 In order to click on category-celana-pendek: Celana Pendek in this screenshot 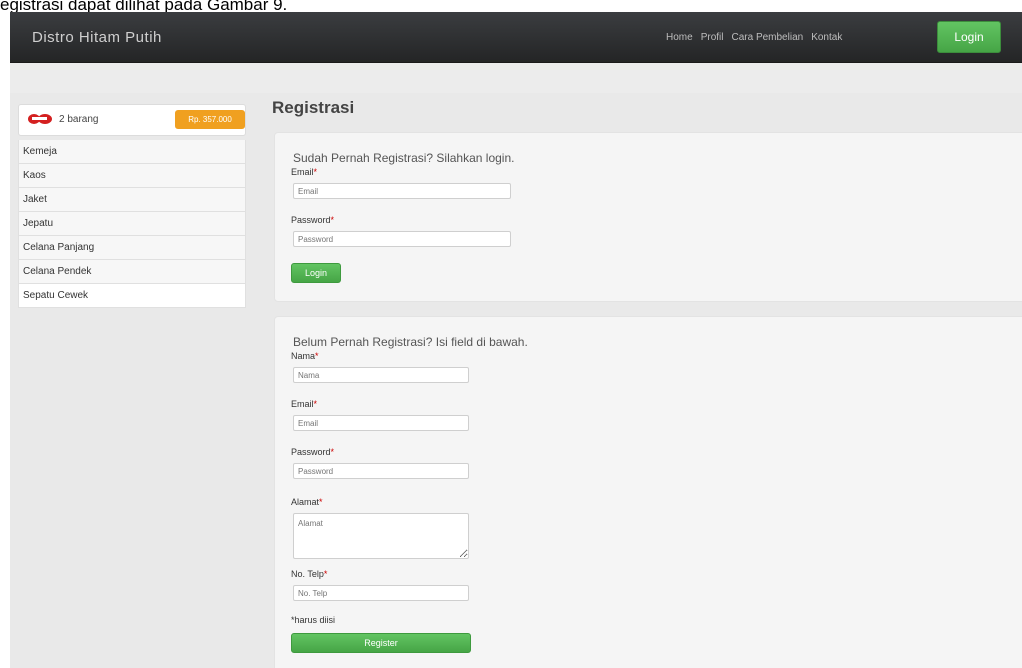, I will do `click(132, 272)`.